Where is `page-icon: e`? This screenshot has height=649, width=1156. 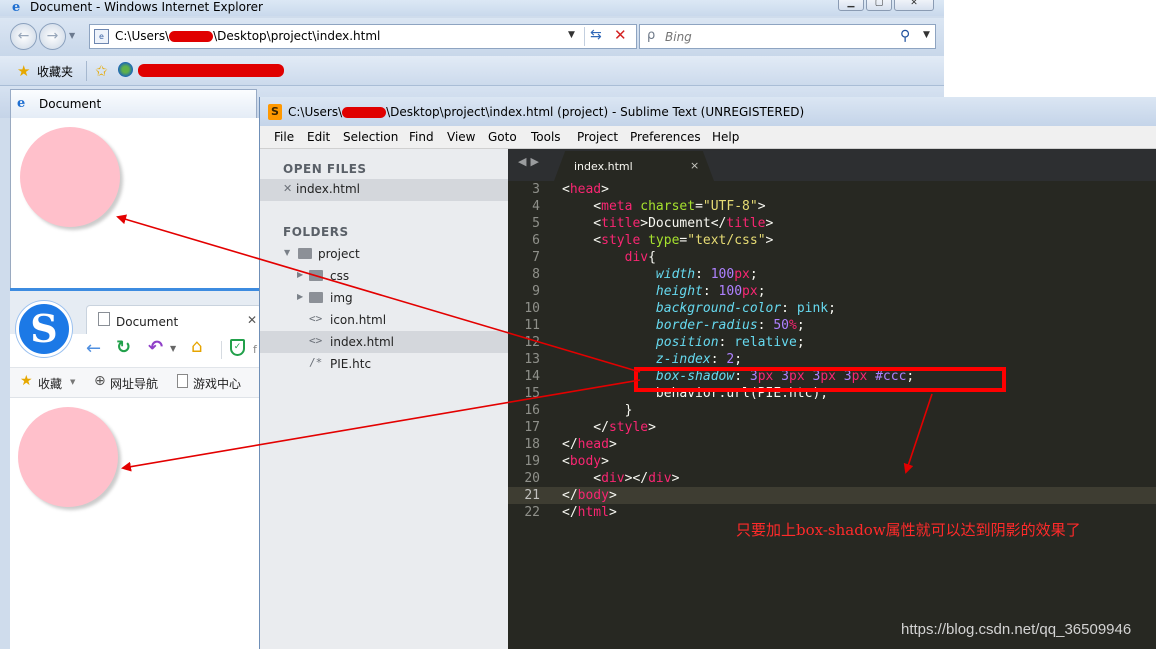
page-icon: e is located at coordinates (101, 36).